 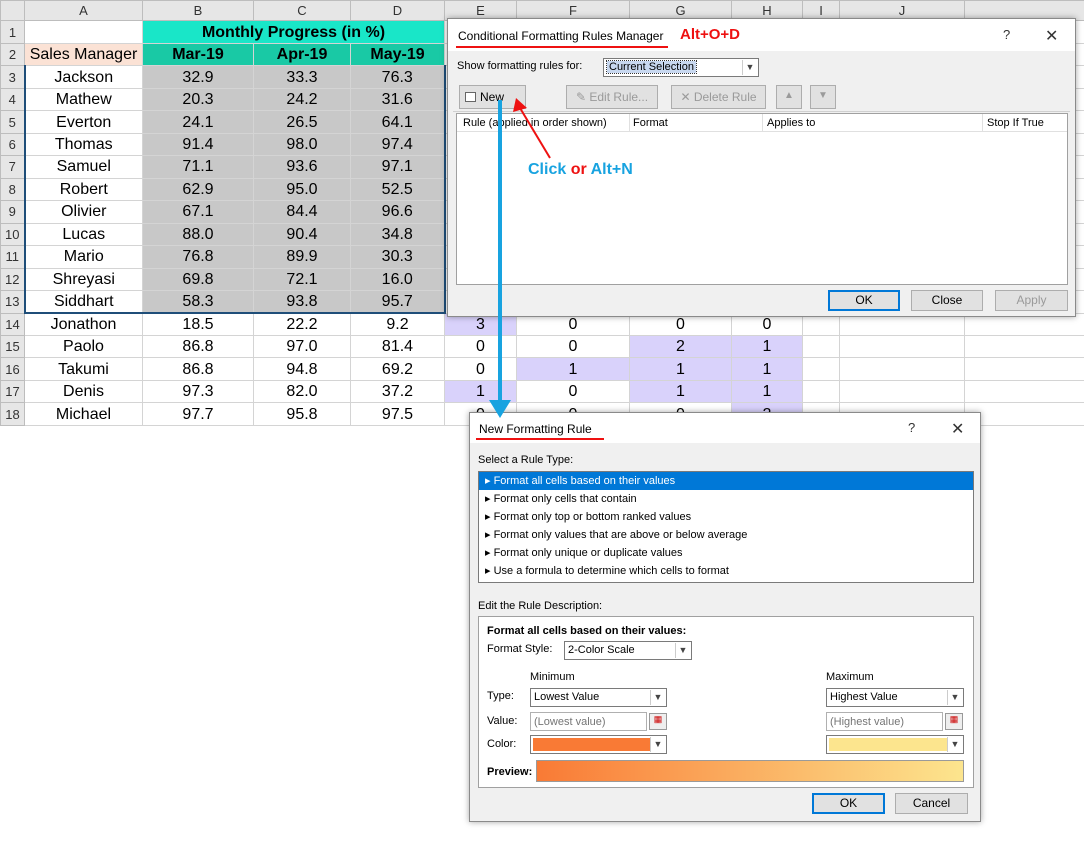 I want to click on value-cell: 71.1, so click(x=198, y=167).